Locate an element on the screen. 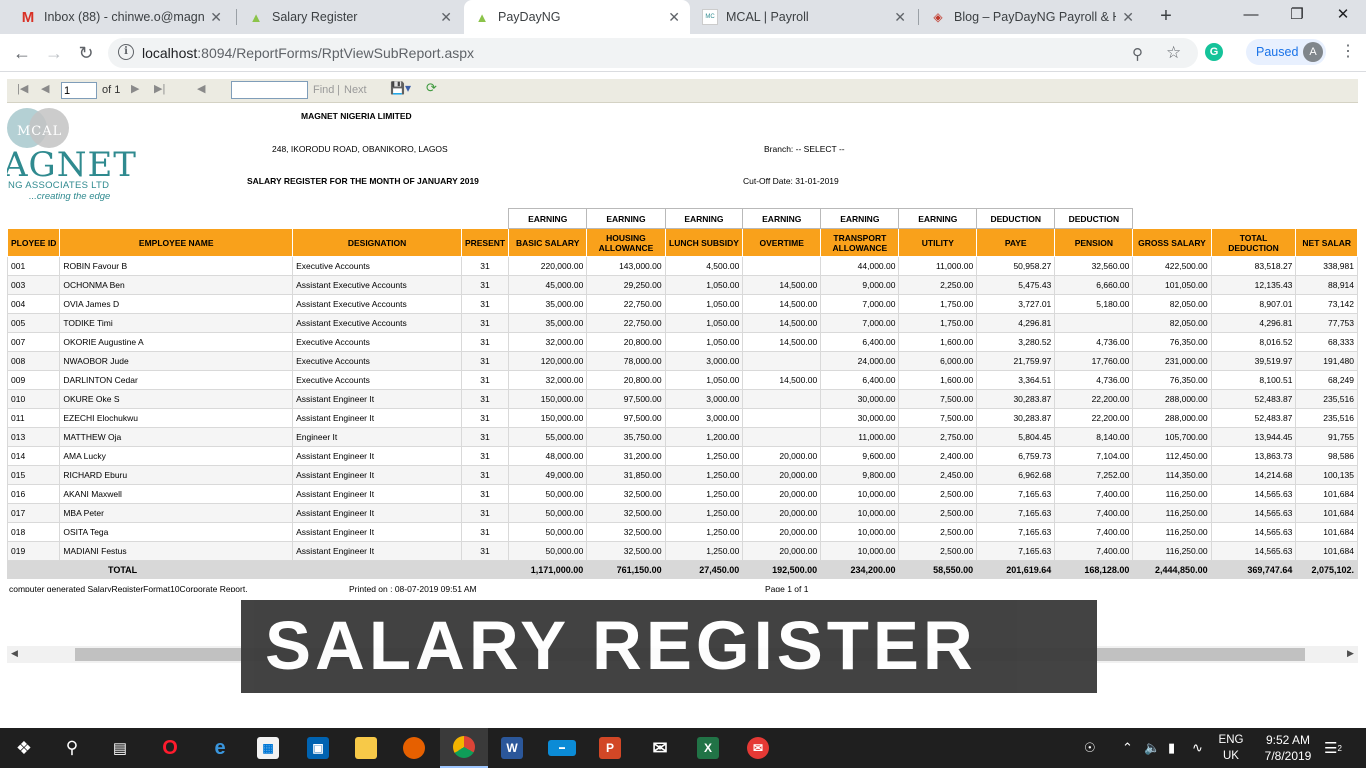 The width and height of the screenshot is (1366, 768). tab-gmail: M Inbox (88) - chinwe.o@magnet ✕ is located at coordinates (121, 17).